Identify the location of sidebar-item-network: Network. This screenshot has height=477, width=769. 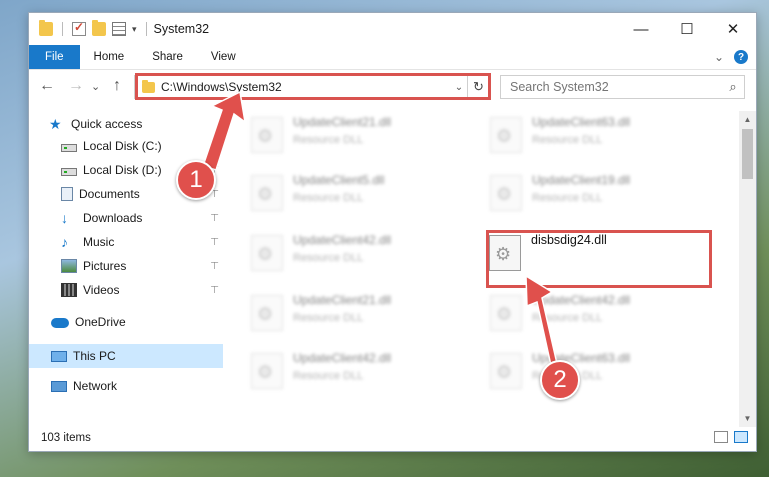
(135, 386).